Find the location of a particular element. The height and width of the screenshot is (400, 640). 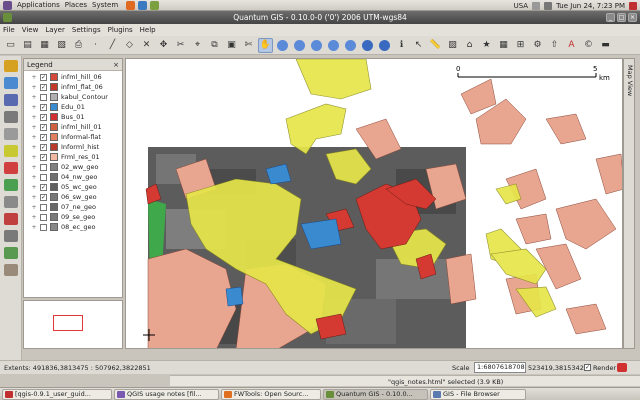

clock: Tue Jun 24, 7:23 PM is located at coordinates (590, 6).